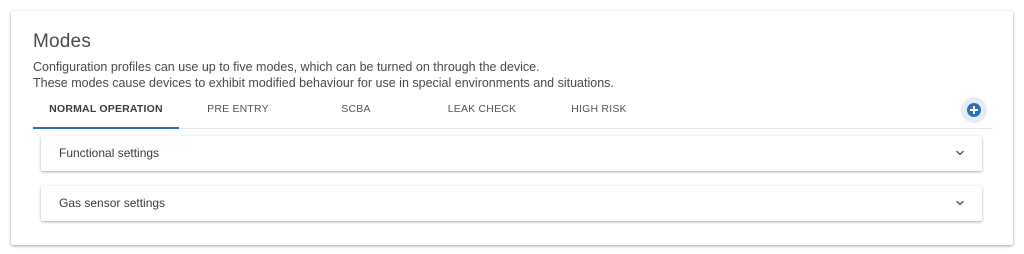  What do you see at coordinates (62, 41) in the screenshot?
I see `page-title: Modes` at bounding box center [62, 41].